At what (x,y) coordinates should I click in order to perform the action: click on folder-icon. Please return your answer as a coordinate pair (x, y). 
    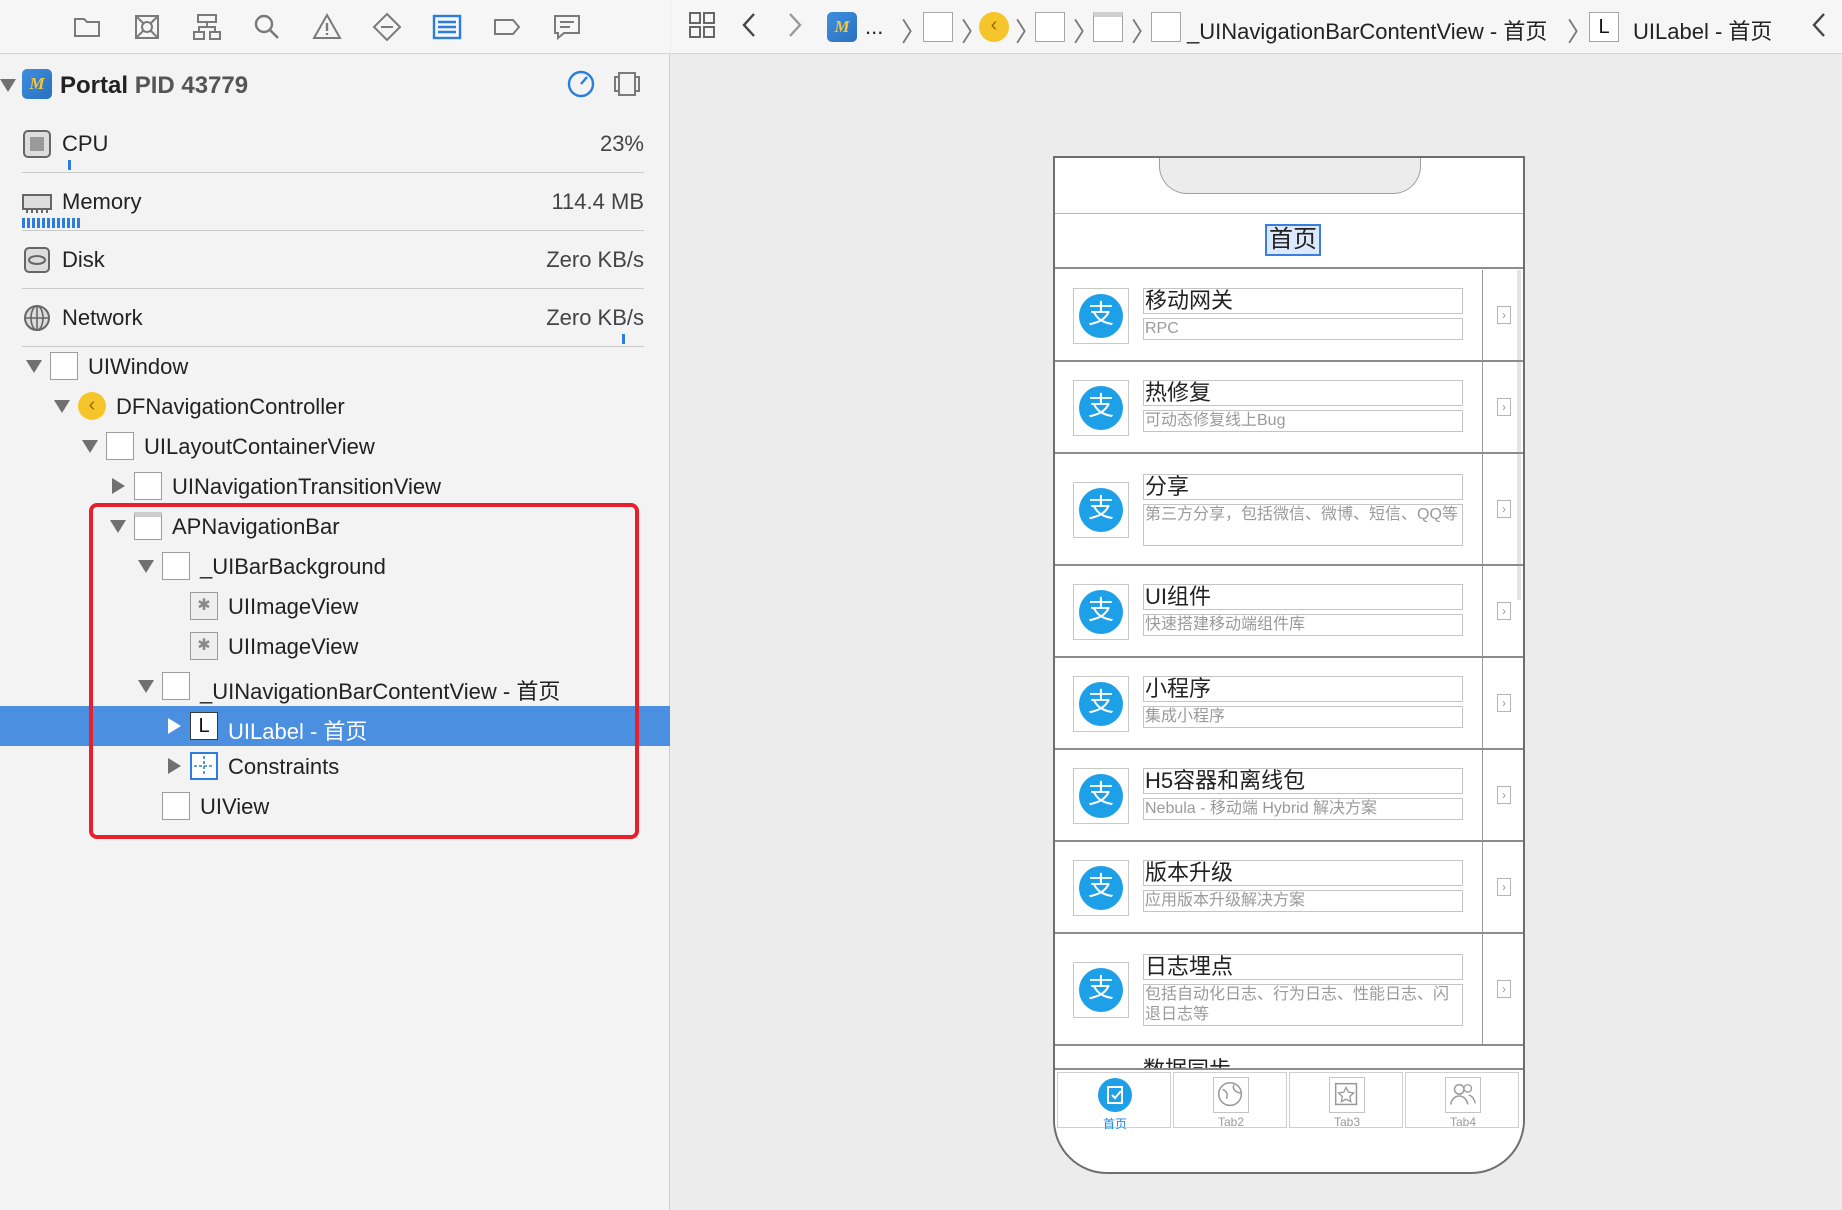
    Looking at the image, I should click on (87, 27).